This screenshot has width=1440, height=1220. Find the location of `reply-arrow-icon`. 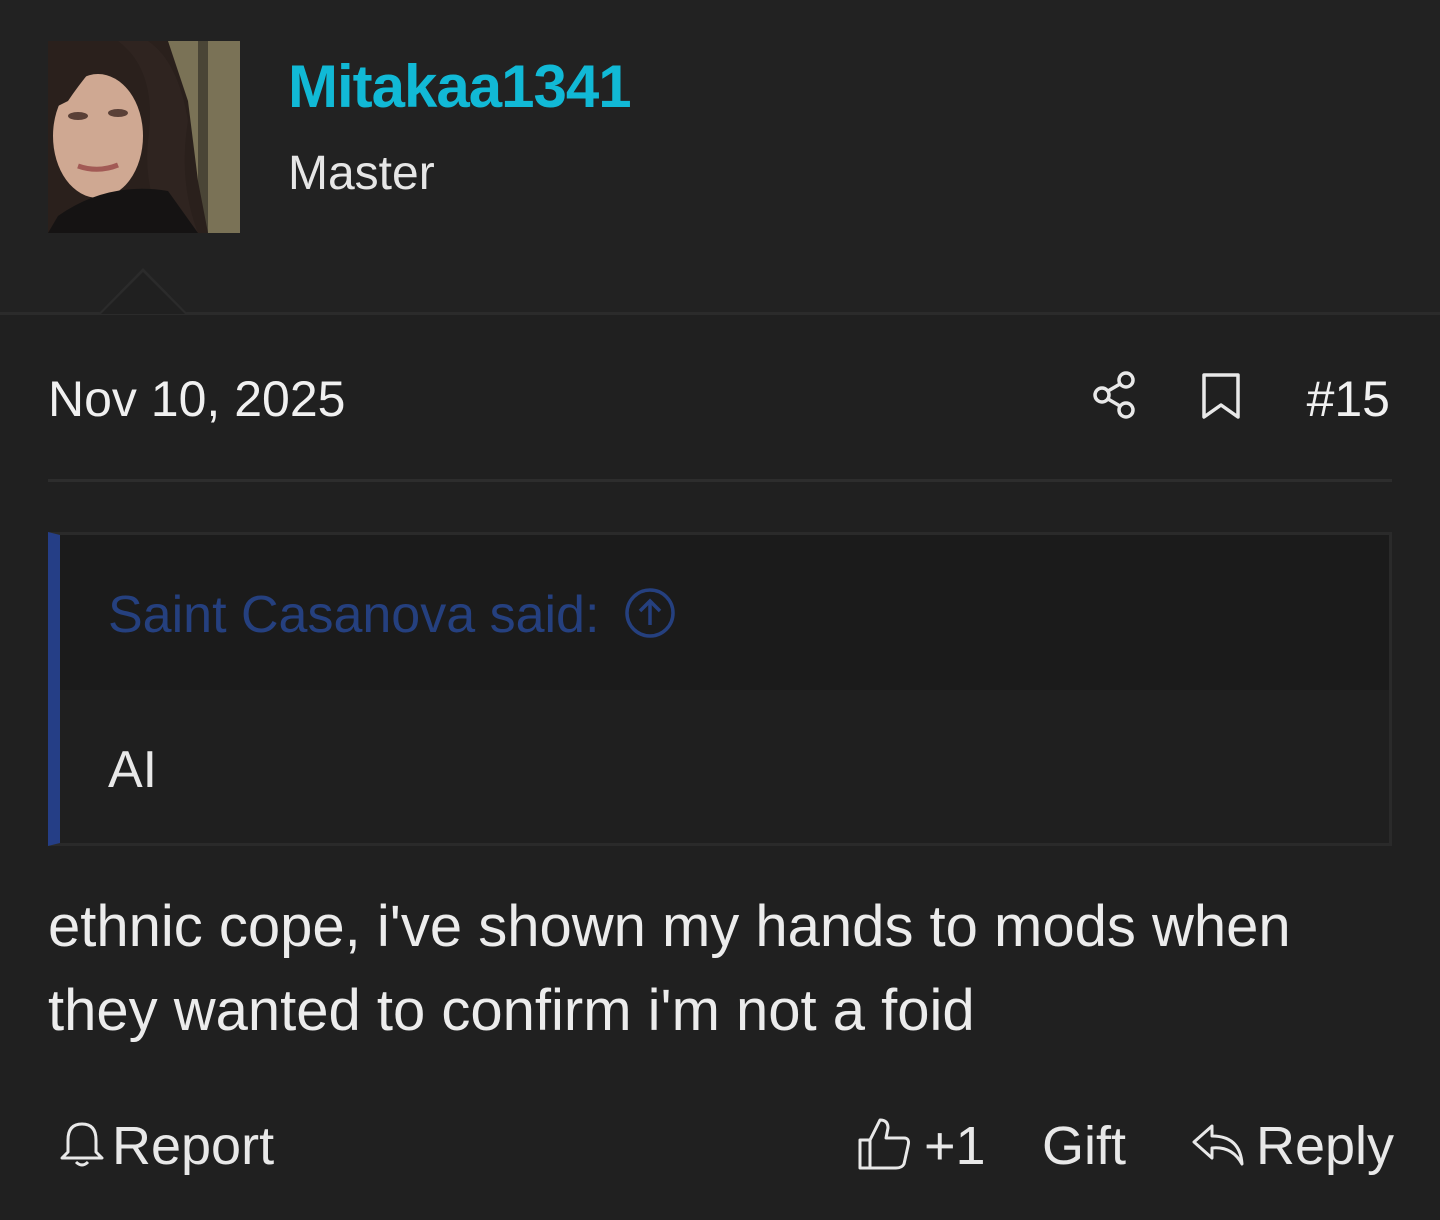

reply-arrow-icon is located at coordinates (1218, 1145).